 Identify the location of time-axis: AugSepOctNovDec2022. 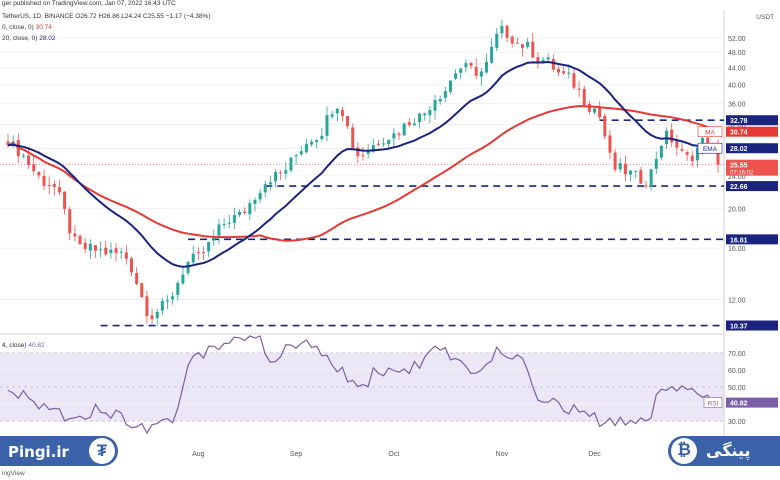
(446, 454).